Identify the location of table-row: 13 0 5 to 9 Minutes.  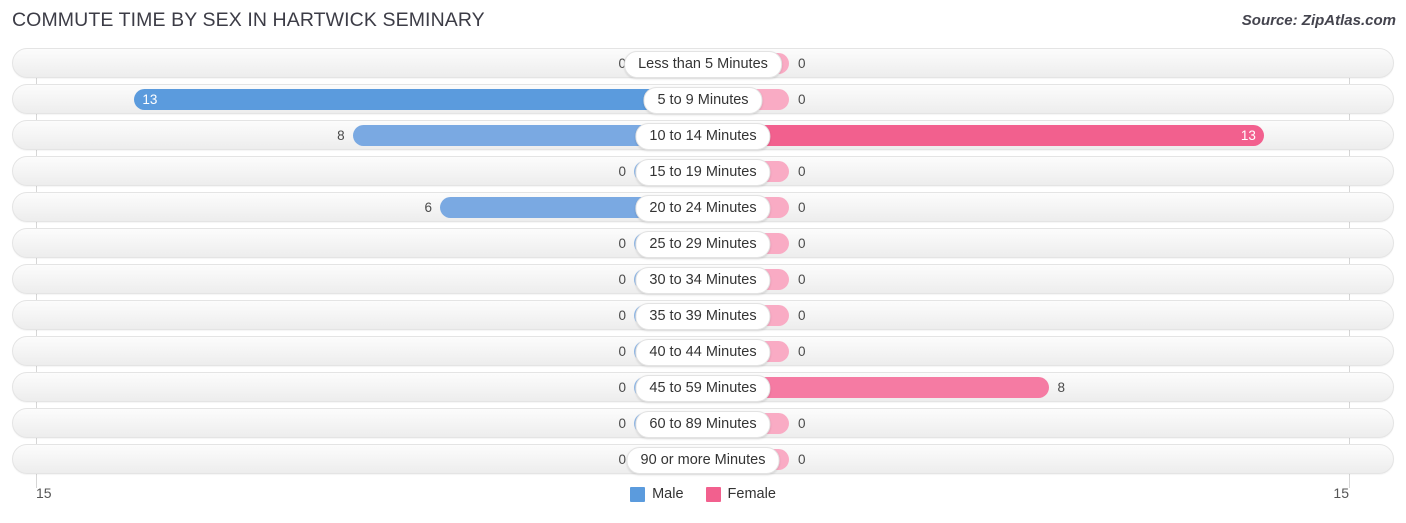
(703, 99).